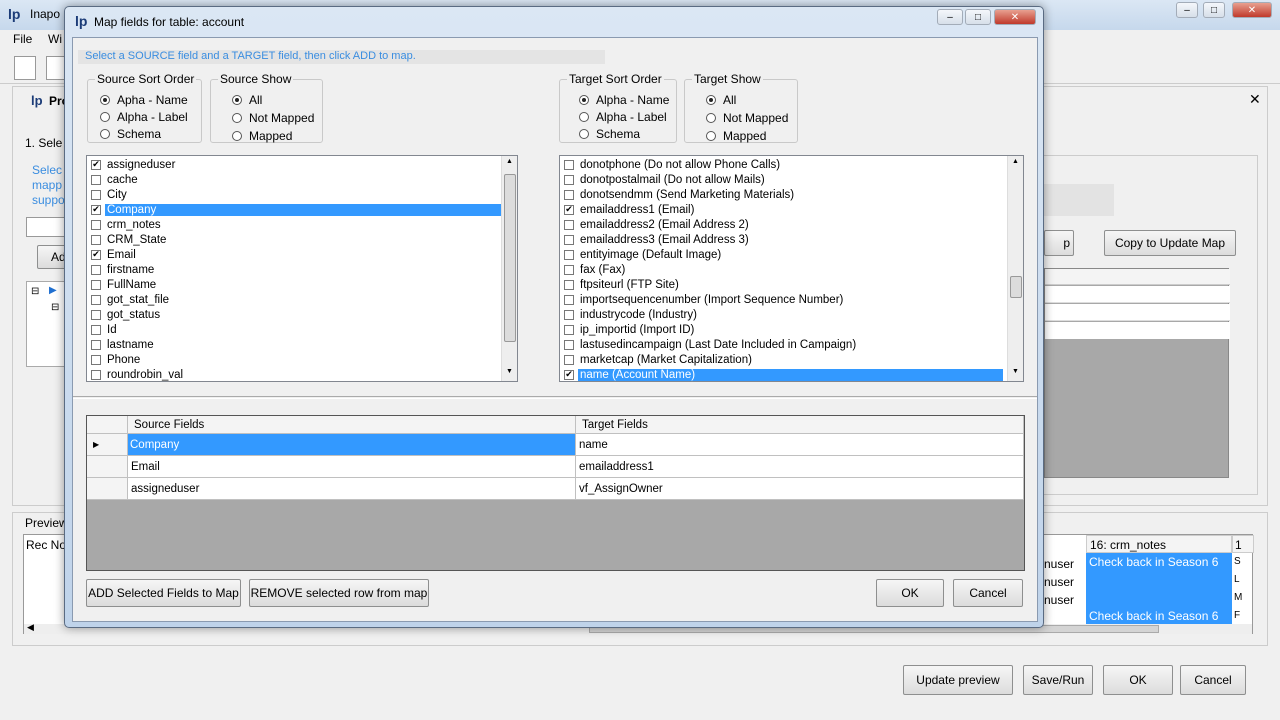 The width and height of the screenshot is (1280, 720). I want to click on save-run-button: Save/Run, so click(1058, 680).